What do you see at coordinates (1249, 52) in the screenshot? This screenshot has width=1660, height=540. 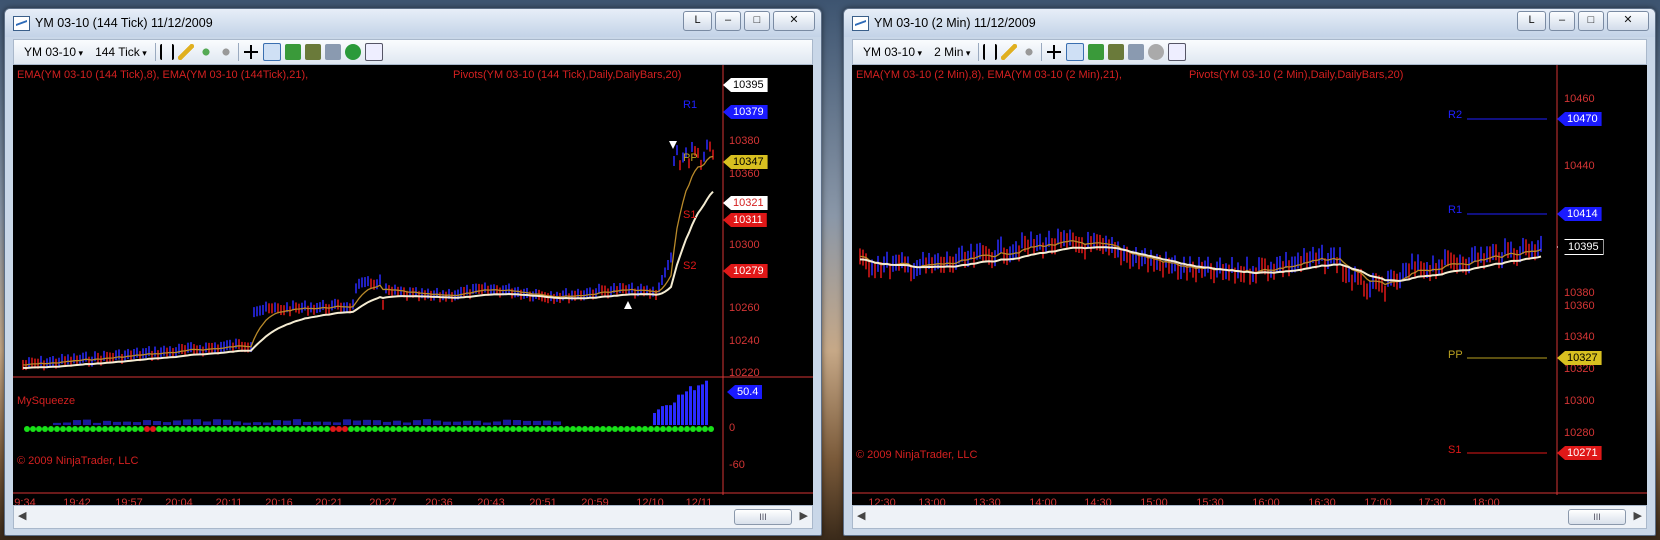 I see `chart-toolbar: YM 03-10 2 Min` at bounding box center [1249, 52].